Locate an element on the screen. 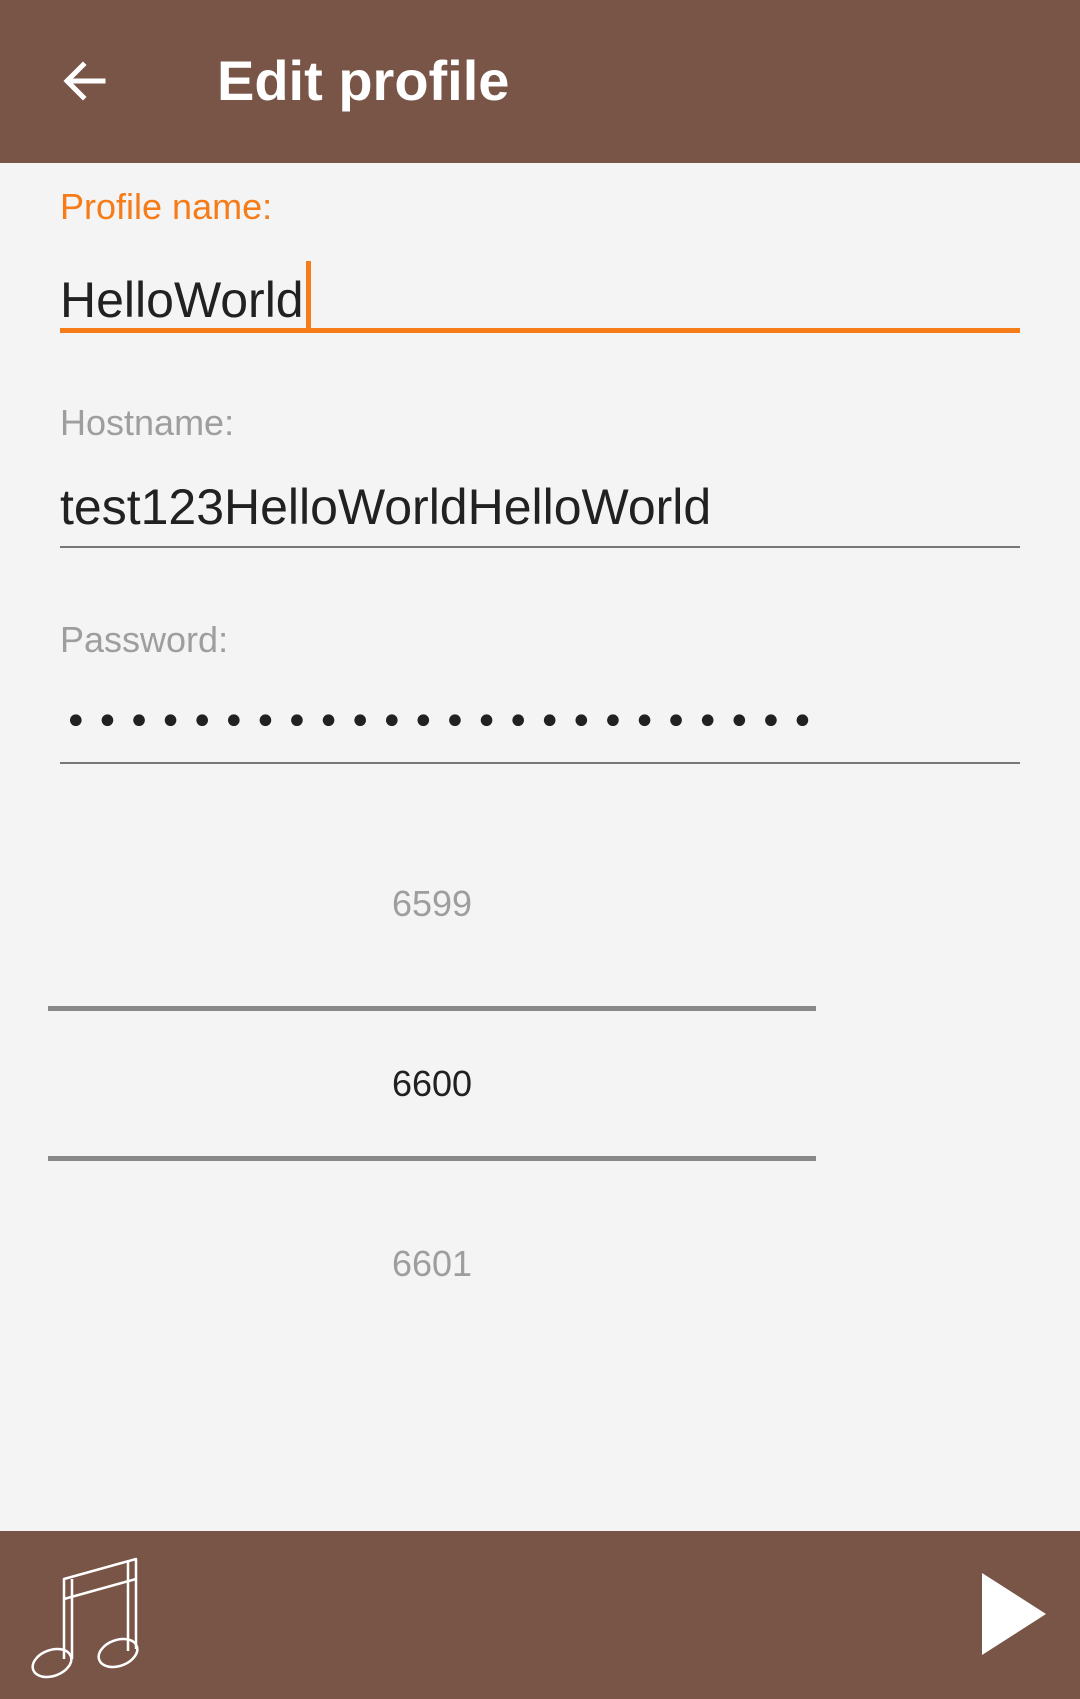 The width and height of the screenshot is (1080, 1699). password-input: •••••••••••••••••••••••• is located at coordinates (443, 722).